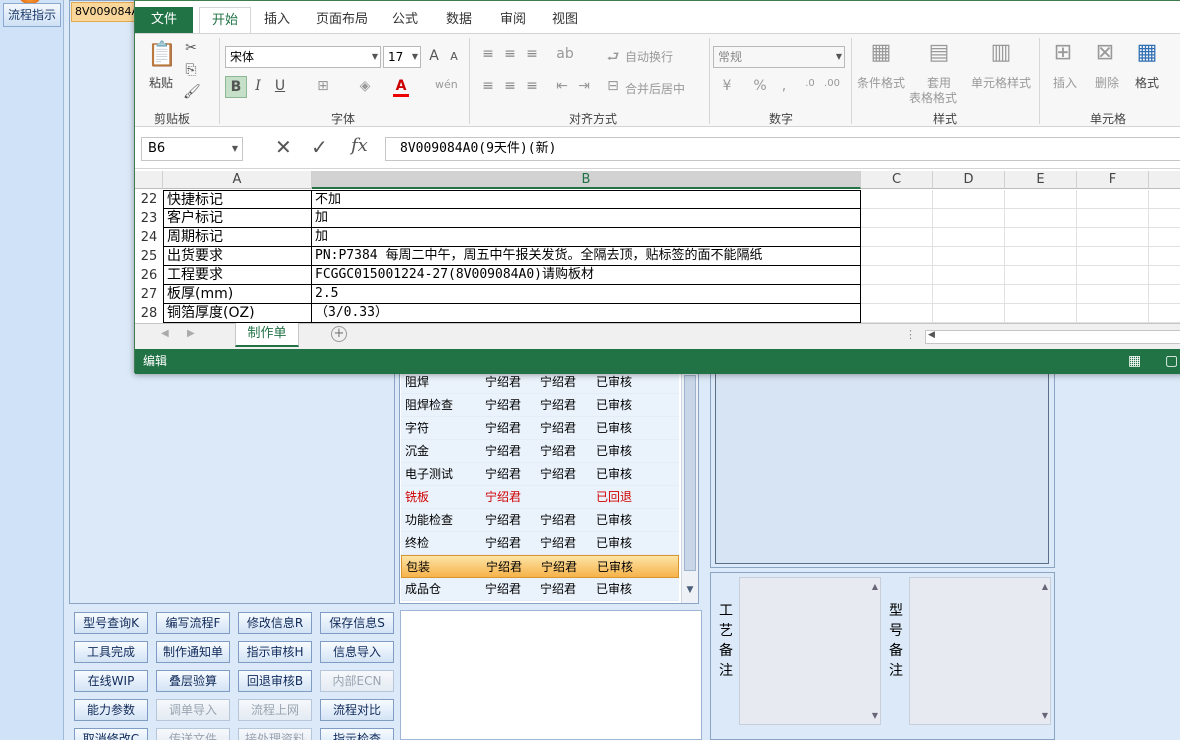 The image size is (1180, 740). What do you see at coordinates (191, 70) in the screenshot?
I see `copy-icon: ⎘` at bounding box center [191, 70].